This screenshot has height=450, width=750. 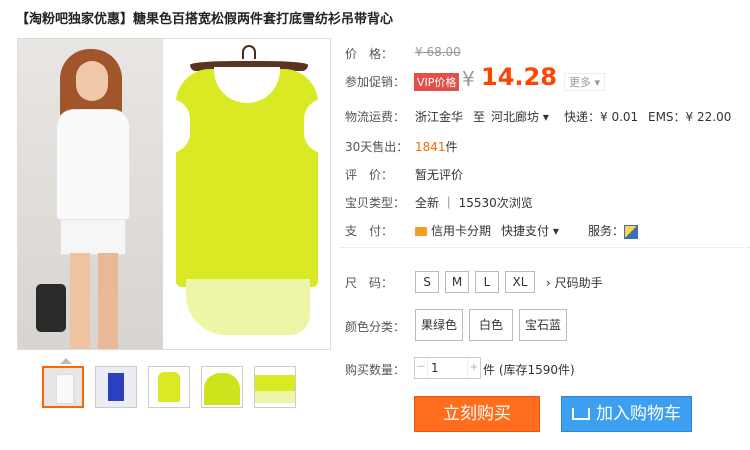 What do you see at coordinates (601, 117) in the screenshot?
I see `express-fee: 快递：¥ 0.01` at bounding box center [601, 117].